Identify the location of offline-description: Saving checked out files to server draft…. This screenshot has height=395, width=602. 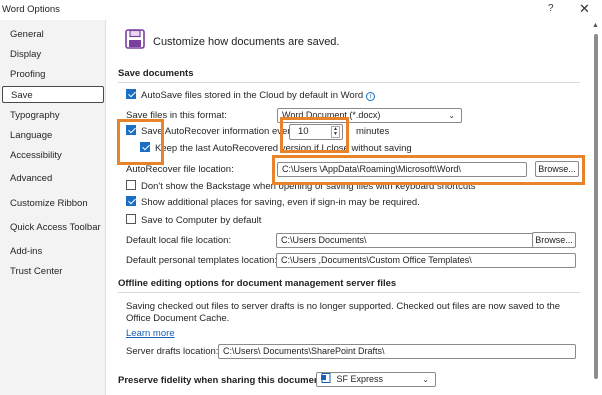
(343, 312).